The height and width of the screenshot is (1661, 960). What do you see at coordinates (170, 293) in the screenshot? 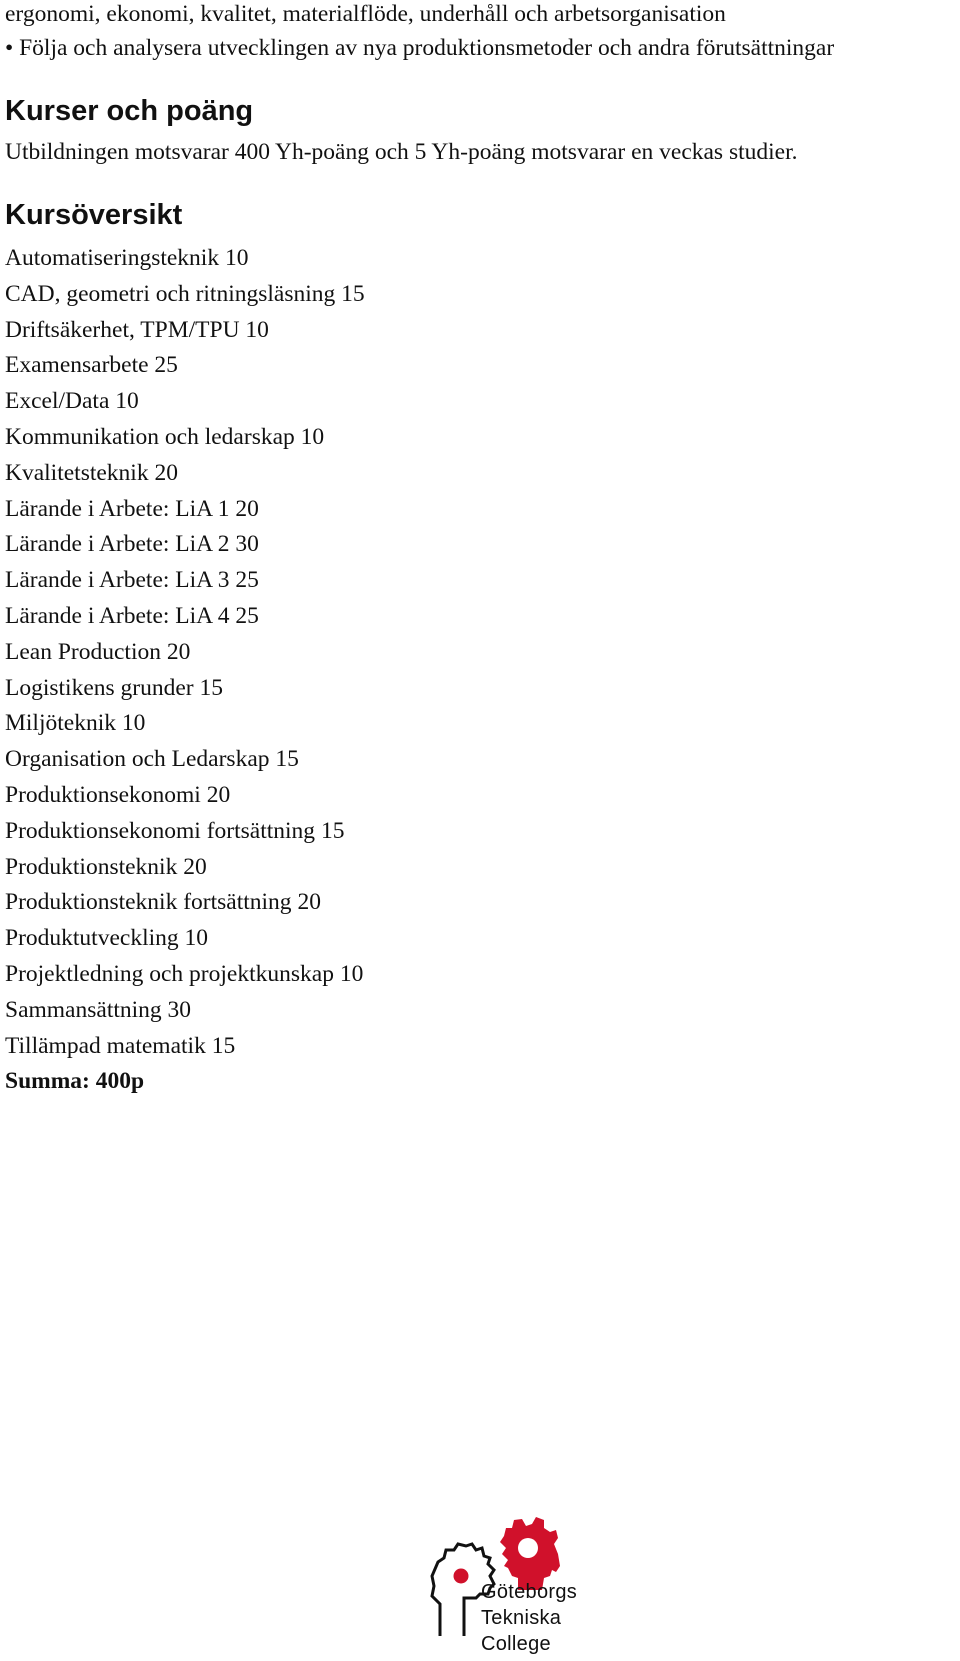
I see `course-name: CAD, geometri och ritningsläsning` at bounding box center [170, 293].